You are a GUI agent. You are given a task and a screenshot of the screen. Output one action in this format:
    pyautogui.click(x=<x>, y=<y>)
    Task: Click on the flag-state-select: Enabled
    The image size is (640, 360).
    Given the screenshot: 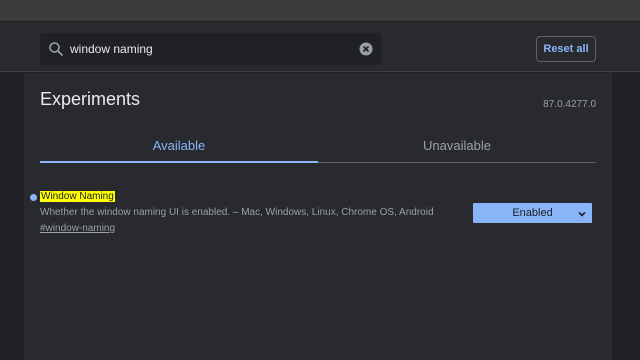 What is the action you would take?
    pyautogui.click(x=532, y=213)
    